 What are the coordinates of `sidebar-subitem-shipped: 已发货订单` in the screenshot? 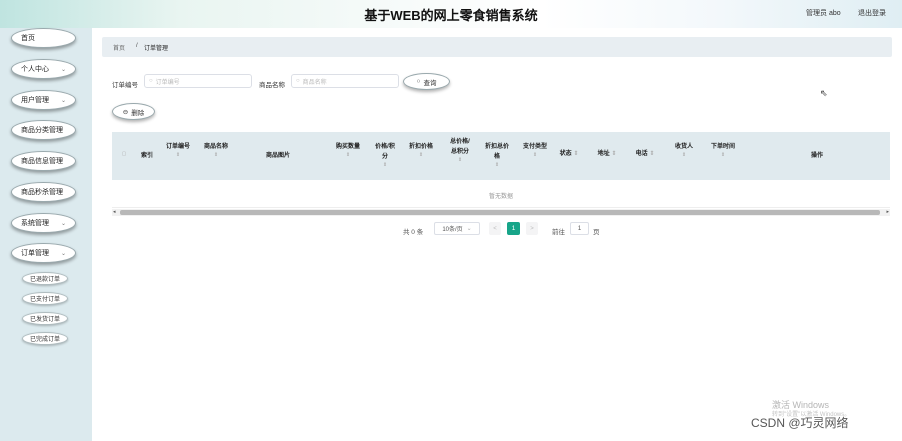 It's located at (45, 318).